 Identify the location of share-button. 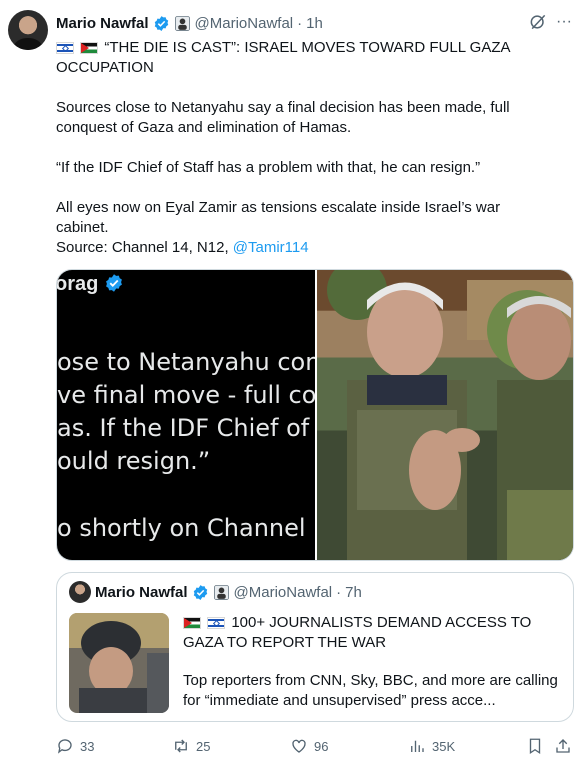
(563, 746).